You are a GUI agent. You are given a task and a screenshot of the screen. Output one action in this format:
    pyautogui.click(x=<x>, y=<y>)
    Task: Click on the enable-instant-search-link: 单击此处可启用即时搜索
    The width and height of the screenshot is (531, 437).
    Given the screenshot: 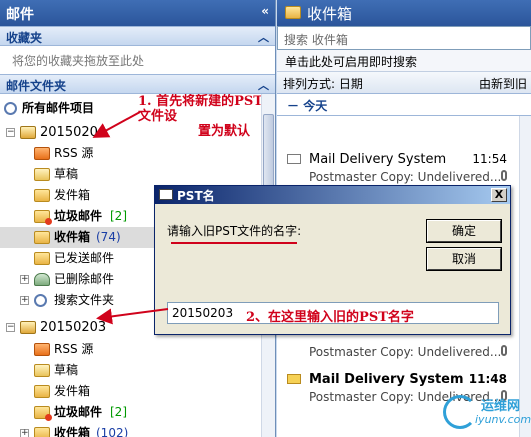 What is the action you would take?
    pyautogui.click(x=404, y=61)
    